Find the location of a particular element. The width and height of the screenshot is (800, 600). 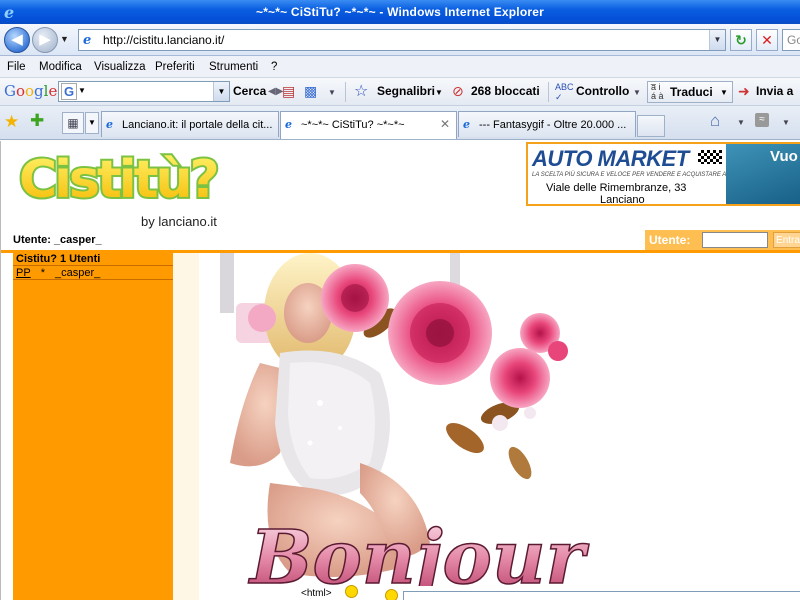

google-search-button: Cerca is located at coordinates (249, 91).